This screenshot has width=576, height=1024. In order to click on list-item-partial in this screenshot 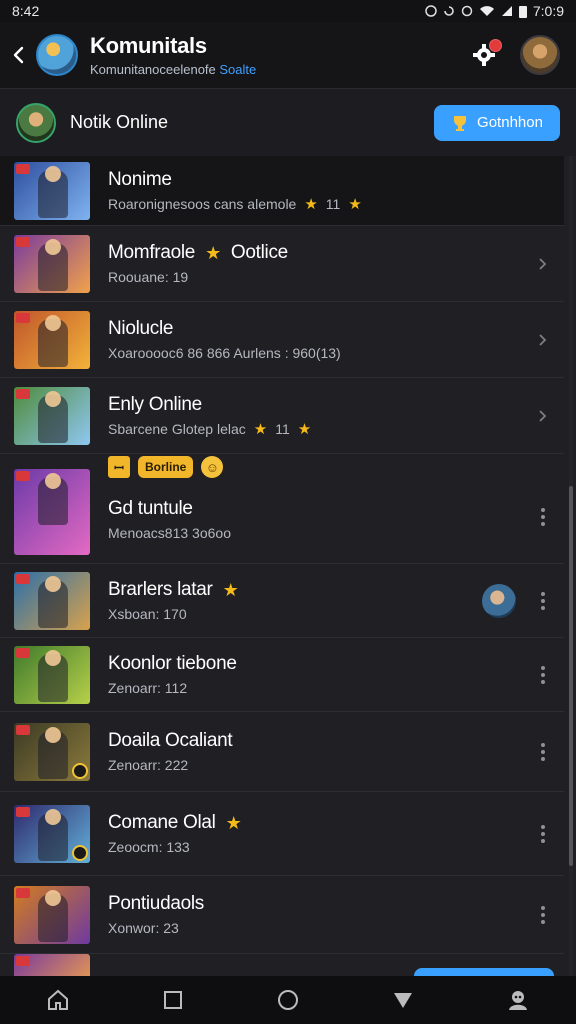, I will do `click(282, 964)`.